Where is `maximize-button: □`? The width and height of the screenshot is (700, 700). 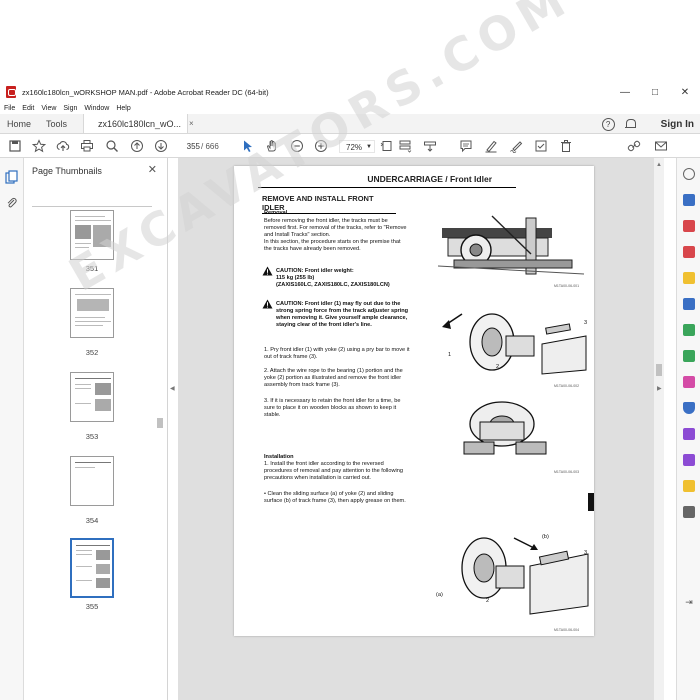 maximize-button: □ is located at coordinates (655, 92).